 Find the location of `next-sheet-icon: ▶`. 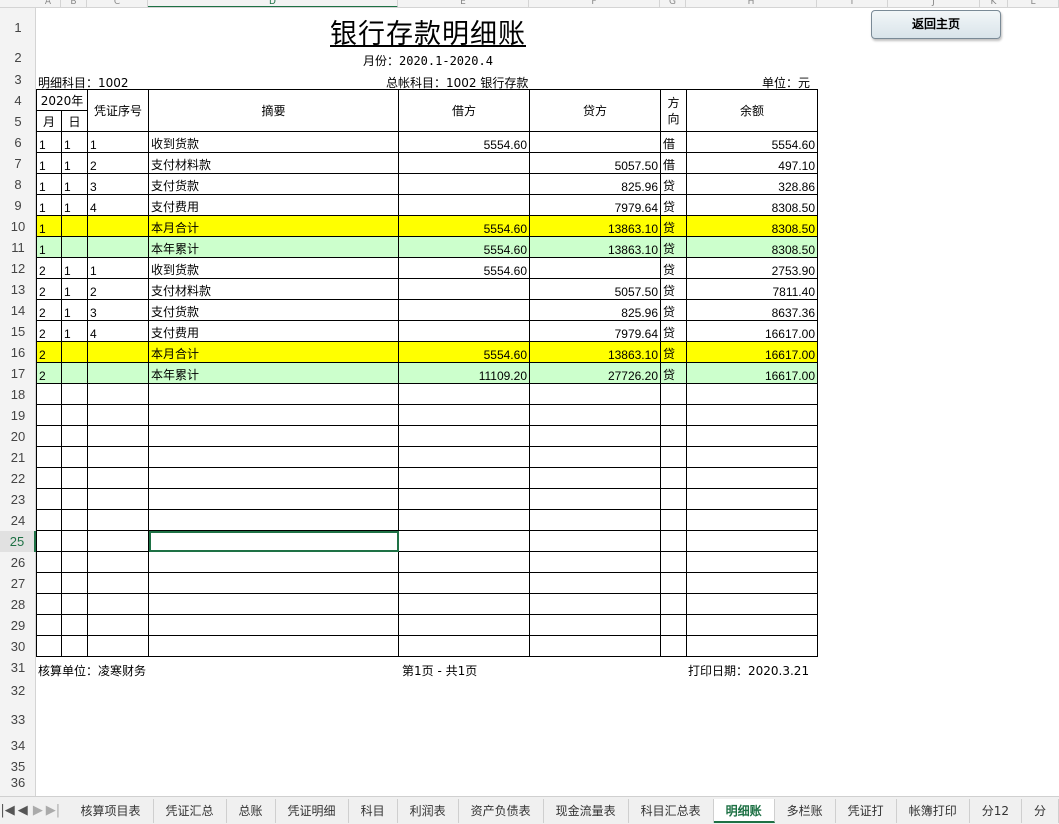

next-sheet-icon: ▶ is located at coordinates (37, 810).